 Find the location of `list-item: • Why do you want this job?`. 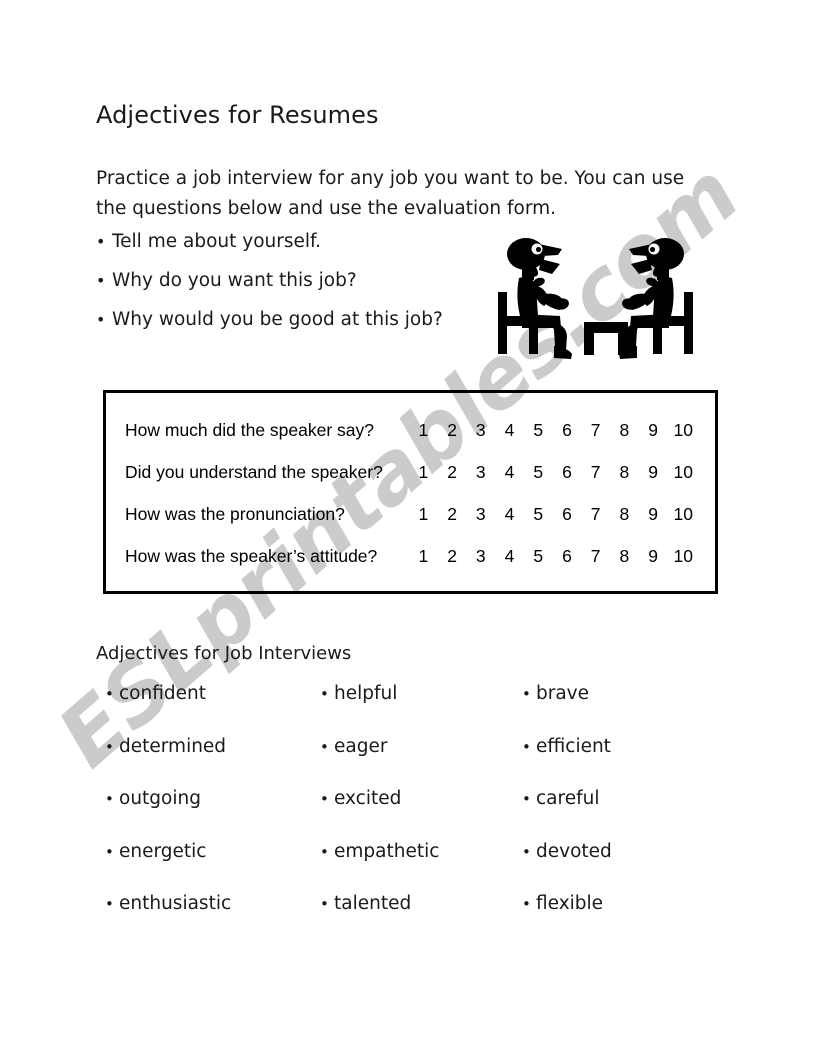

list-item: • Why do you want this job? is located at coordinates (306, 290).